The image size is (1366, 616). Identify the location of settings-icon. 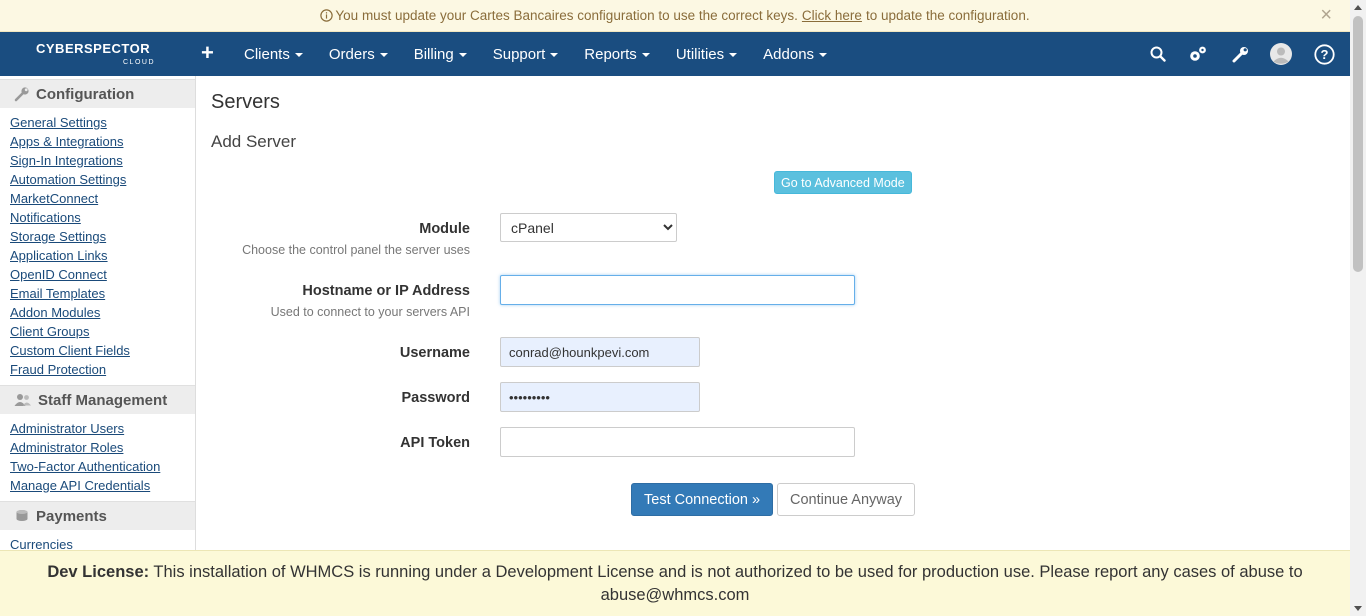
(1198, 54).